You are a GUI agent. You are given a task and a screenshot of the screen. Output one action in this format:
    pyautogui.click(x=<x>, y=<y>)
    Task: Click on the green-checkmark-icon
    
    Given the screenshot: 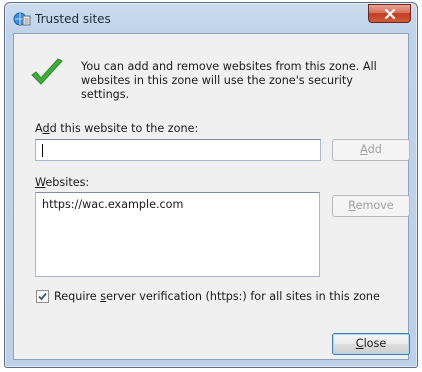 What is the action you would take?
    pyautogui.click(x=47, y=71)
    